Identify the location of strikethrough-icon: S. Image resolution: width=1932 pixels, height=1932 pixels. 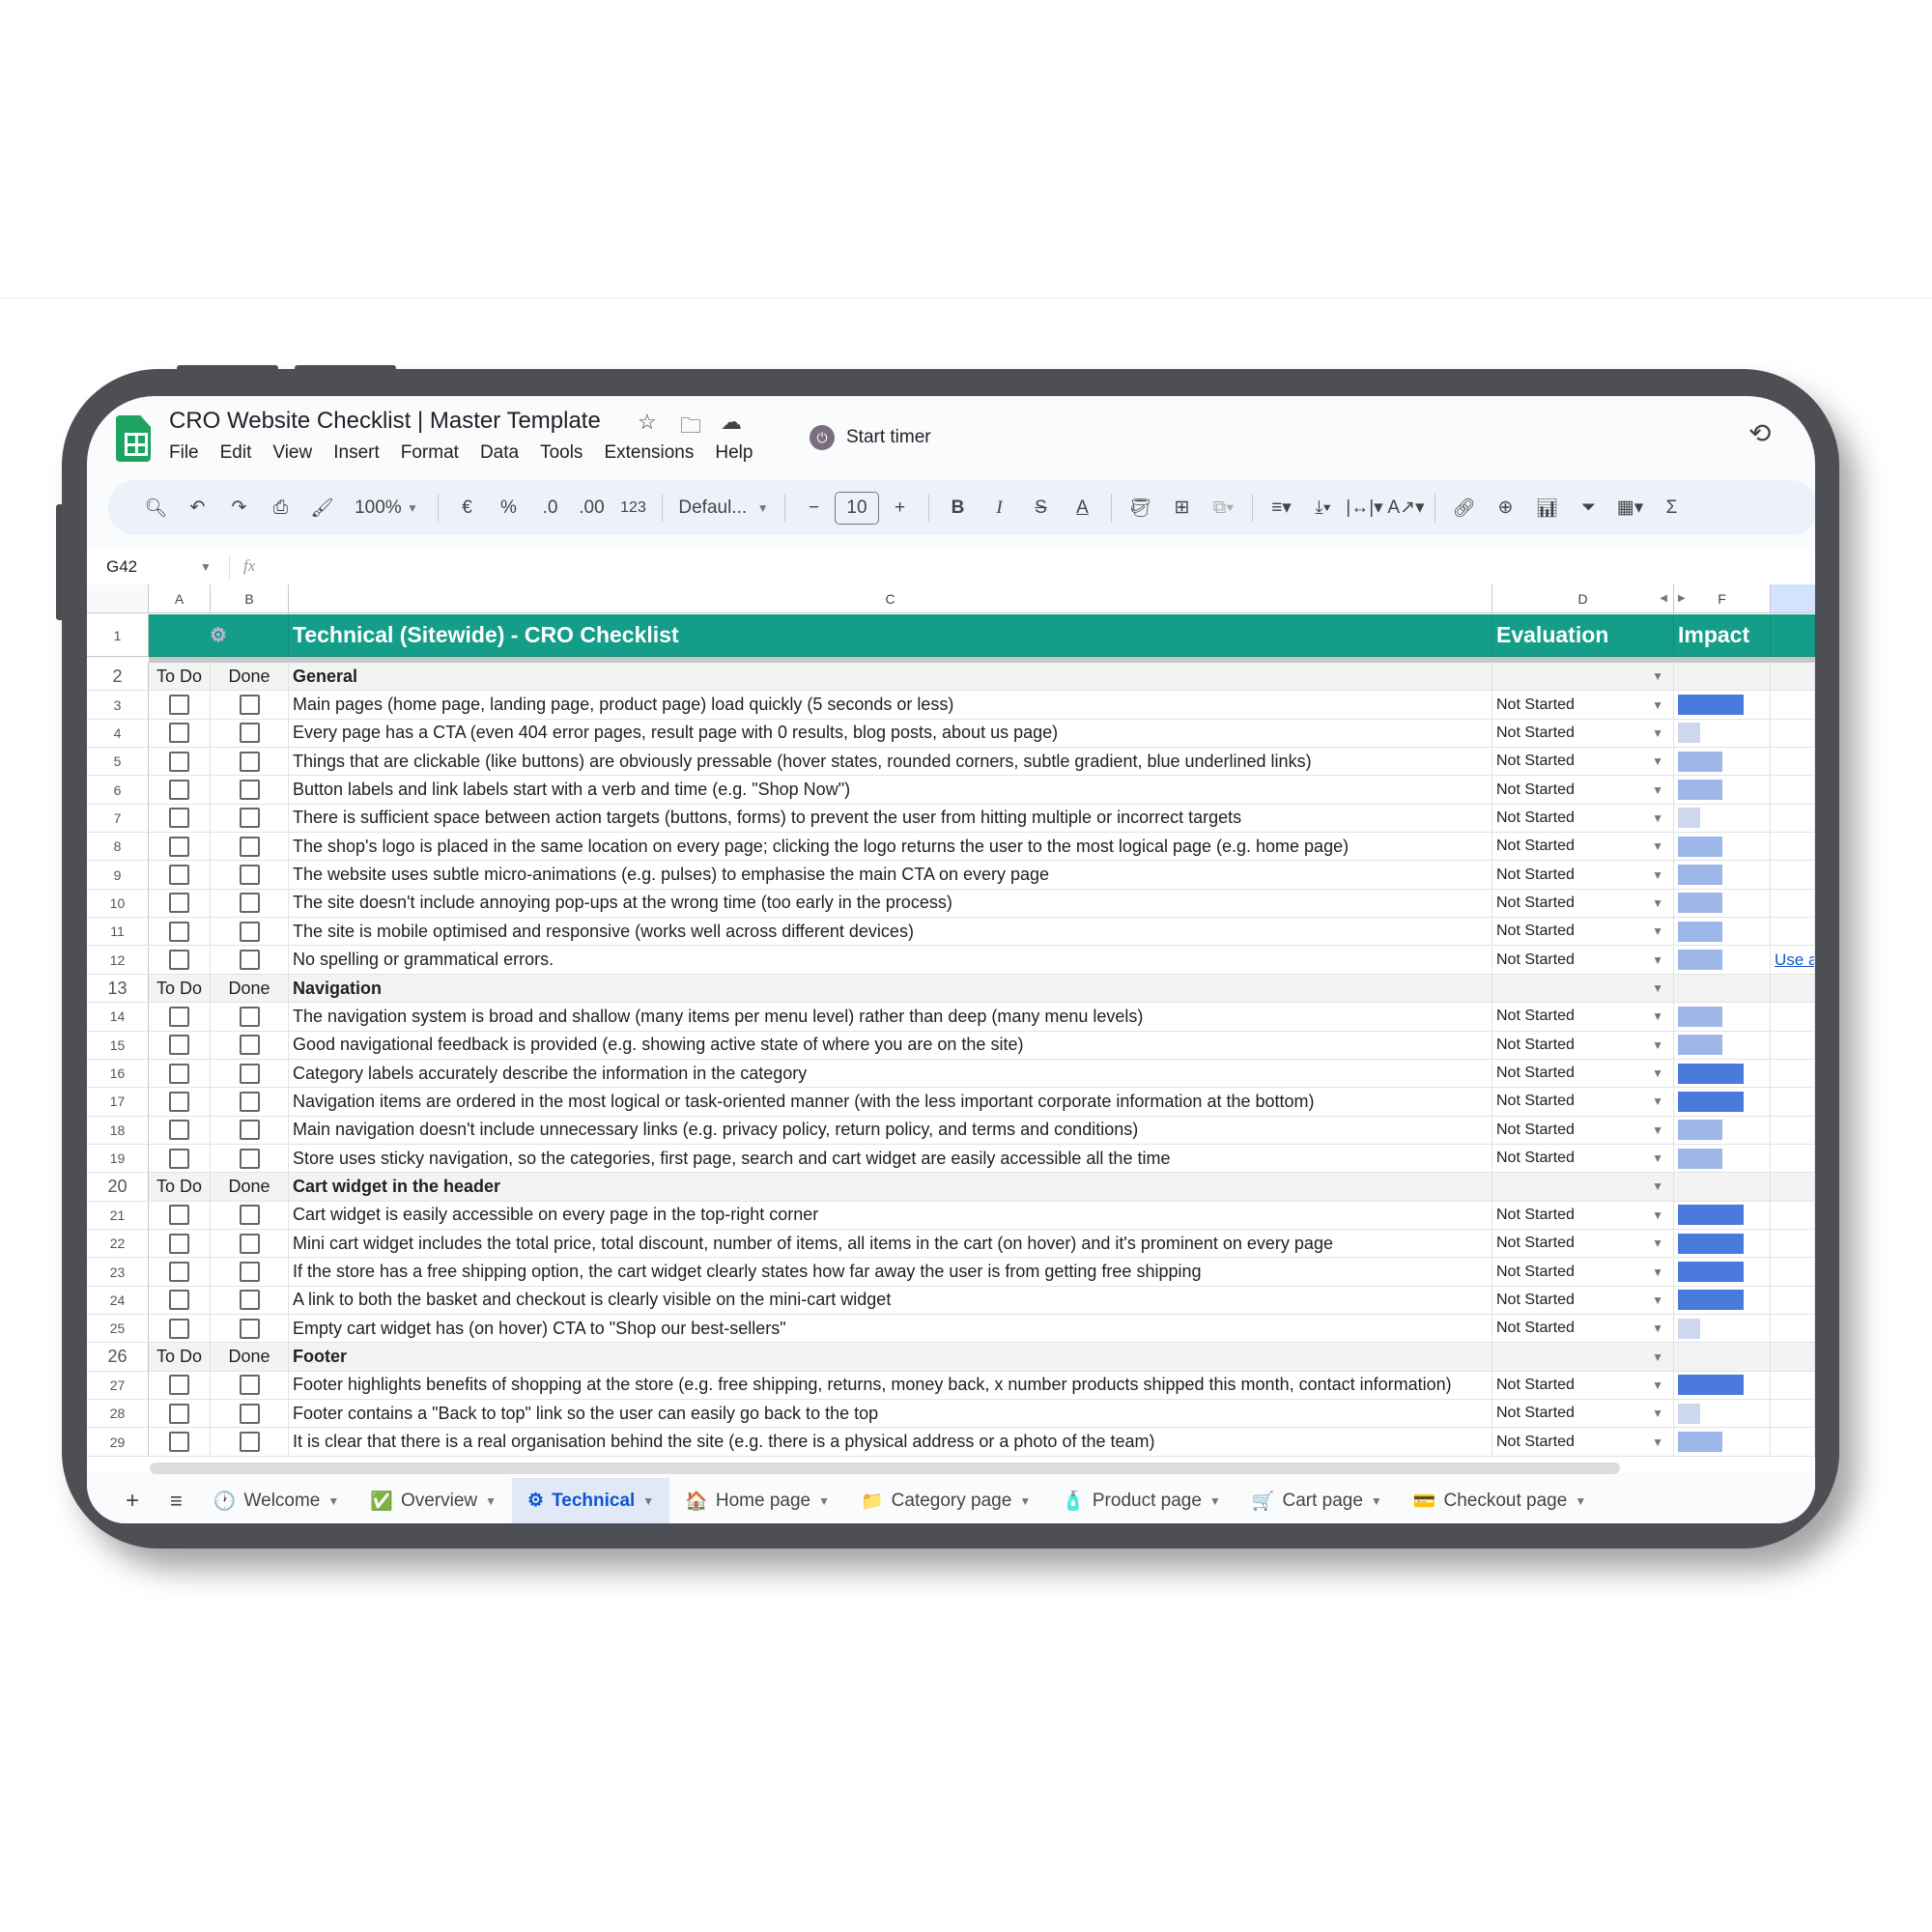
(1041, 508).